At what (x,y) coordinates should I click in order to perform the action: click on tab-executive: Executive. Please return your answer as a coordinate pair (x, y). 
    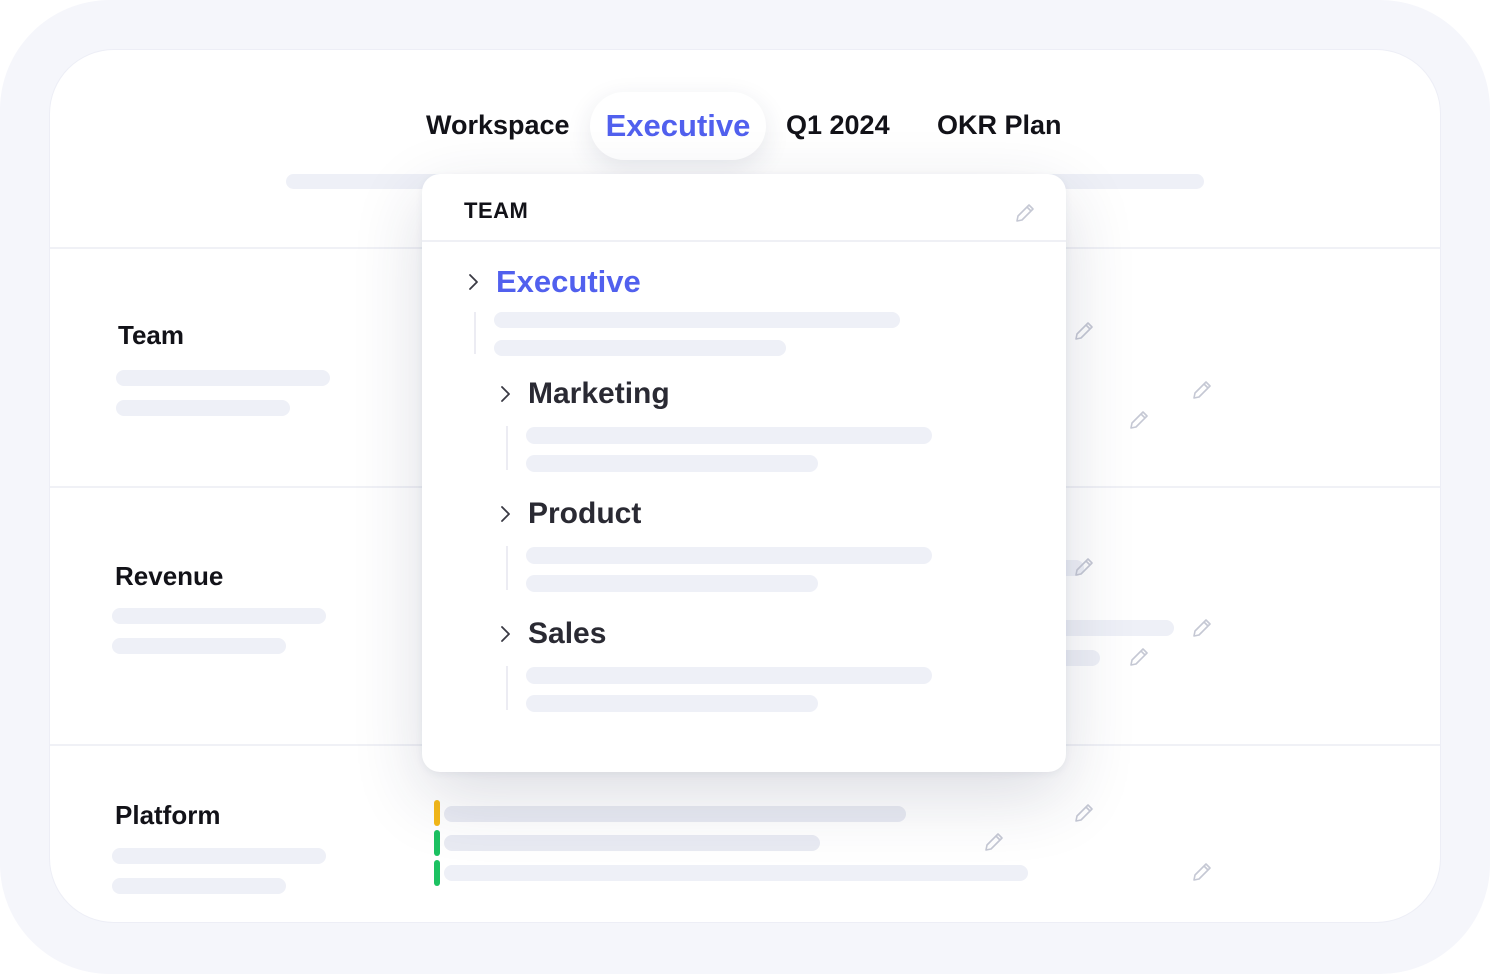
    Looking at the image, I should click on (678, 126).